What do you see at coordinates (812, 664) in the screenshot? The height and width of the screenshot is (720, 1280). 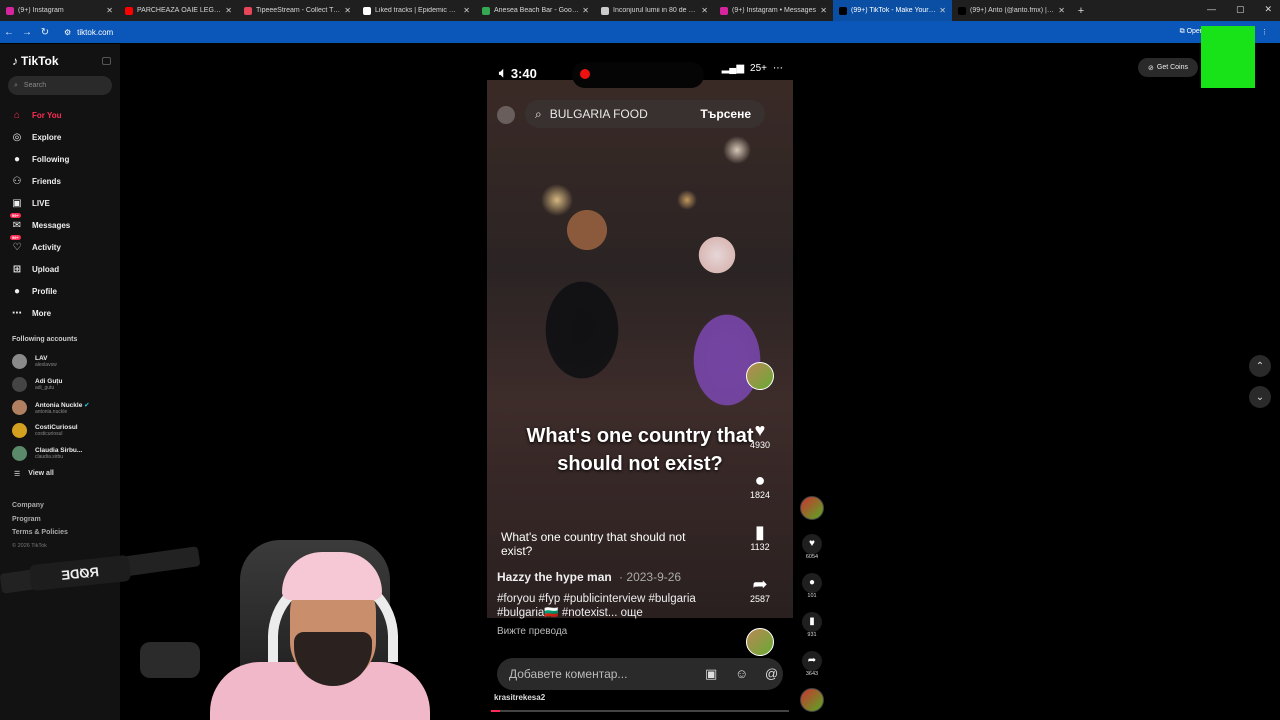 I see `share-button: ➦ 3643` at bounding box center [812, 664].